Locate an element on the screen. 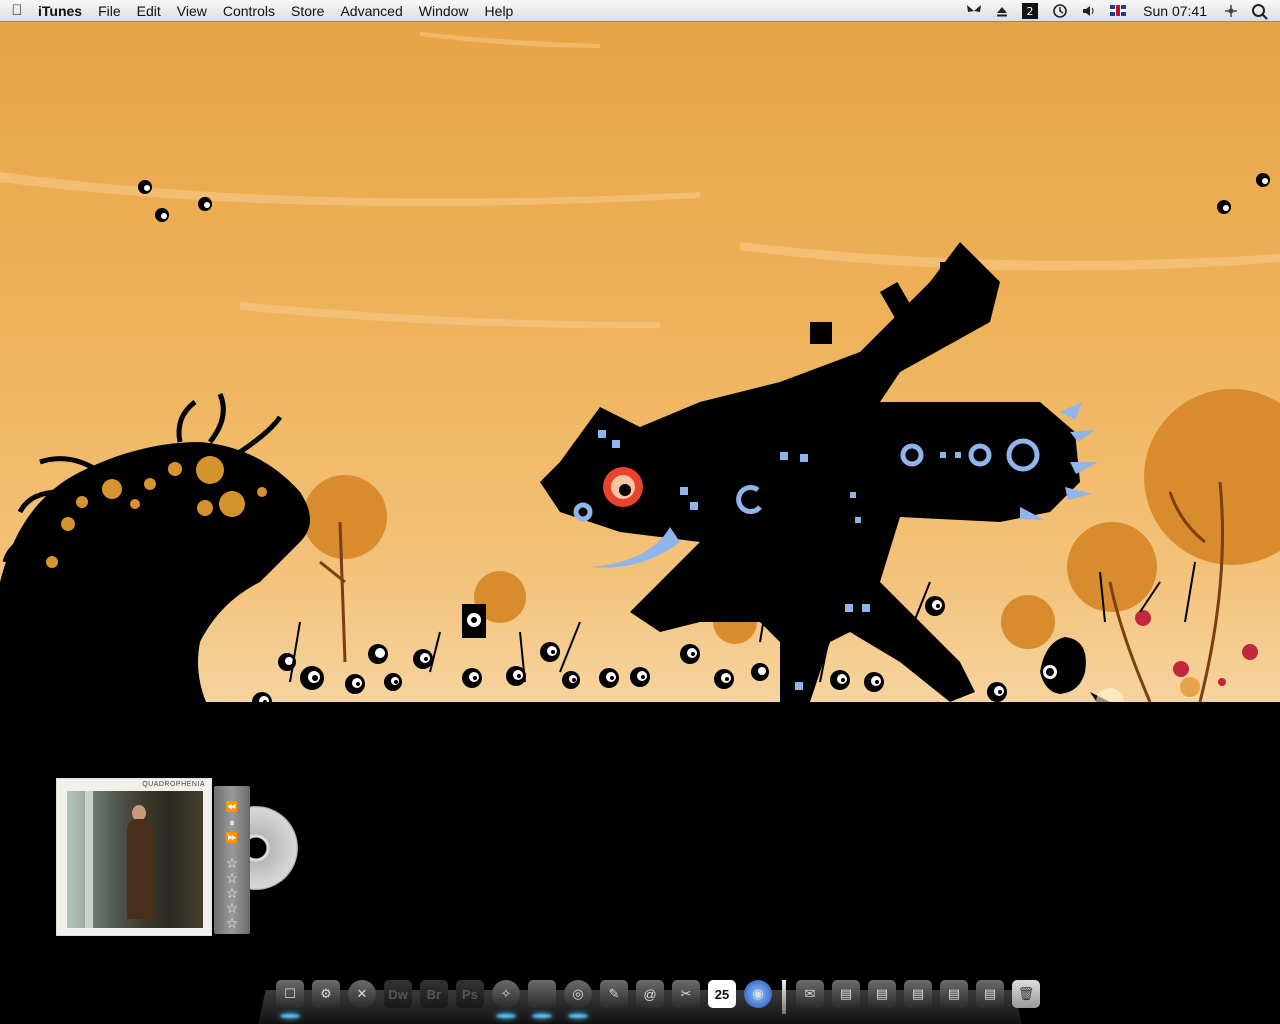 The width and height of the screenshot is (1280, 1024). dock-dreamweaver-icon: Dw is located at coordinates (398, 994).